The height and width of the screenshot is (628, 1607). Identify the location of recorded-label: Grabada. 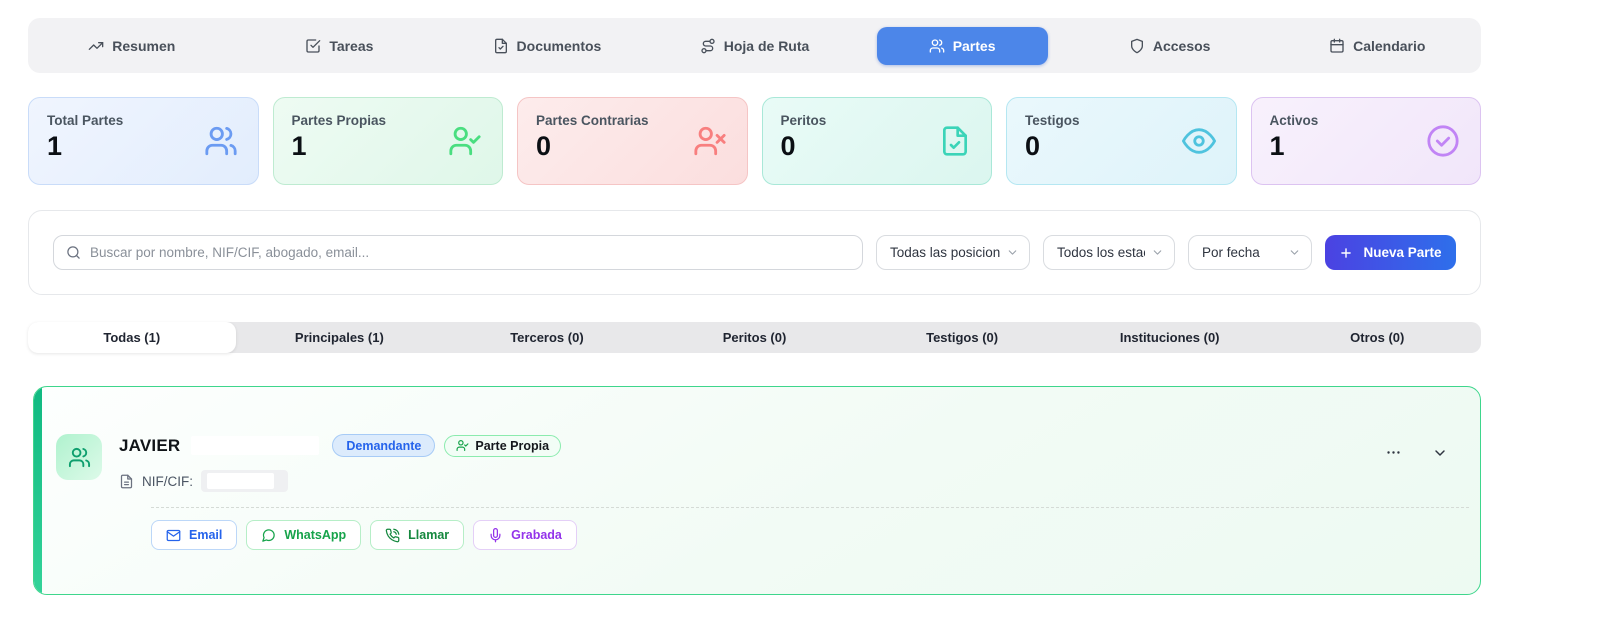
(536, 535).